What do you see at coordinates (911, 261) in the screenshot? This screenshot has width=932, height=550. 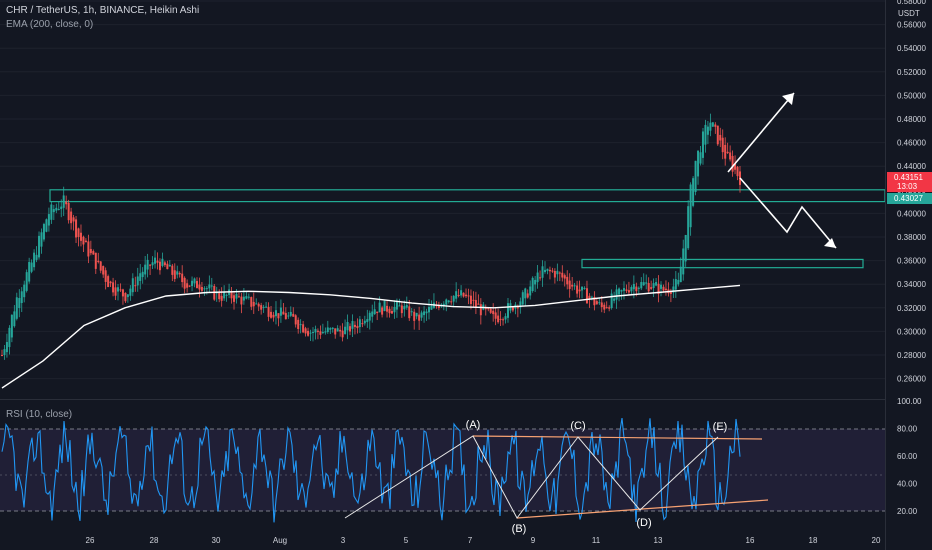 I see `price-tick: 0.36000` at bounding box center [911, 261].